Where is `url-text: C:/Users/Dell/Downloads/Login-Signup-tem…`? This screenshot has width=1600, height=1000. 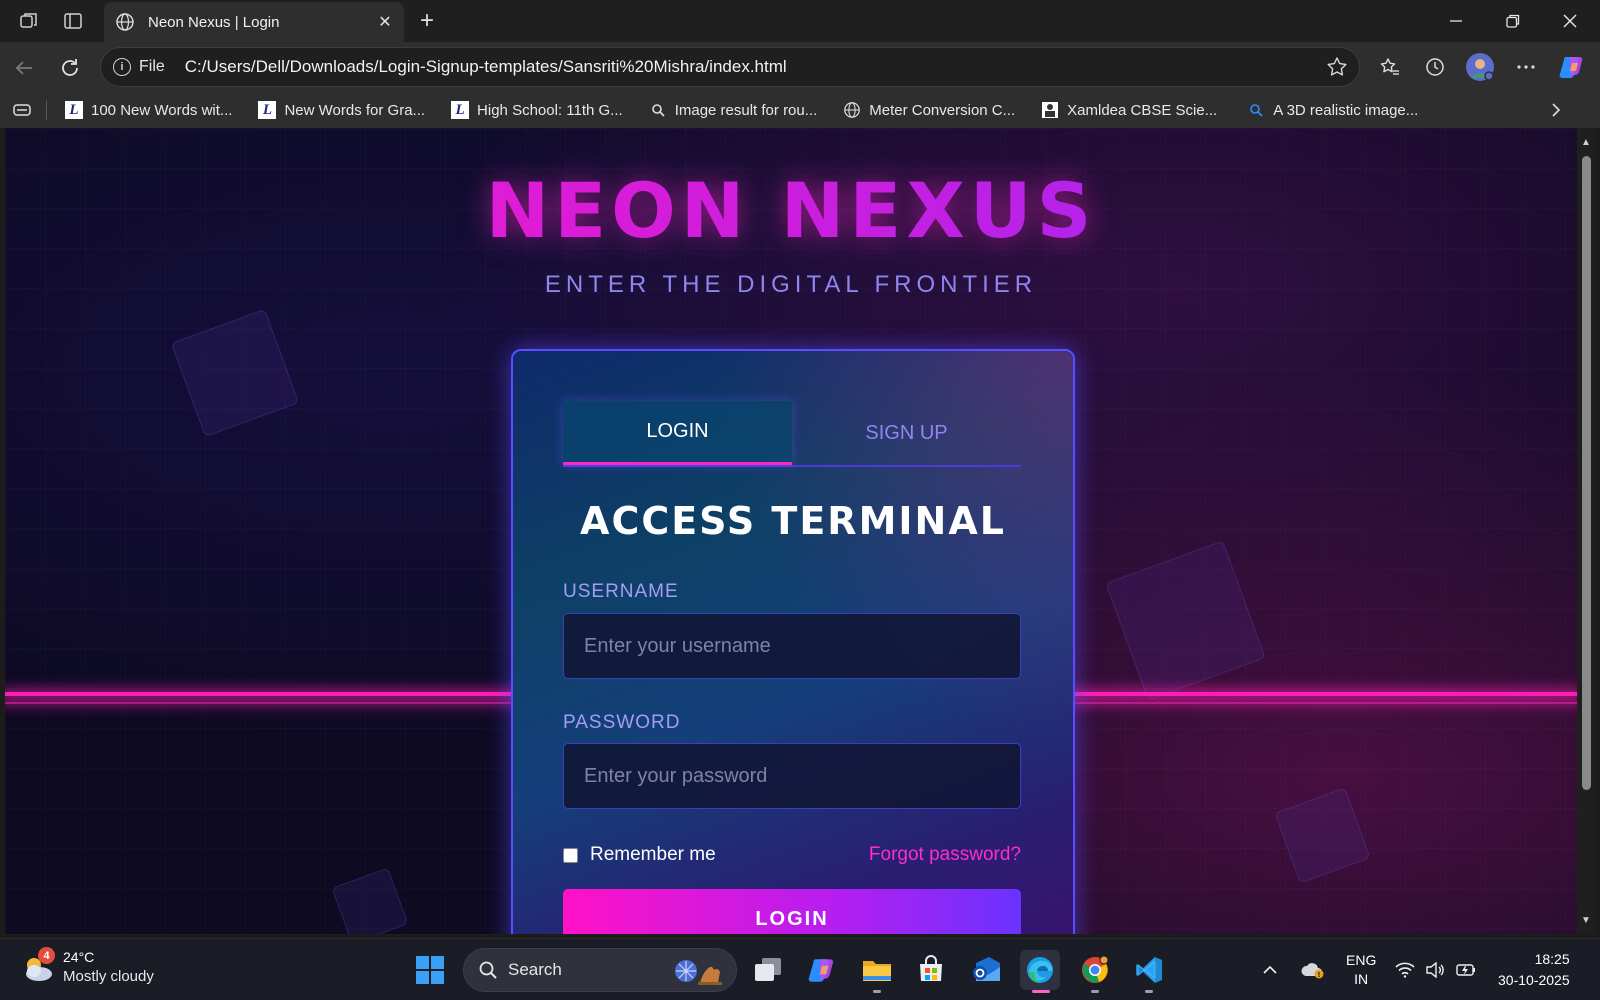
url-text: C:/Users/Dell/Downloads/Login-Signup-tem… is located at coordinates (754, 67).